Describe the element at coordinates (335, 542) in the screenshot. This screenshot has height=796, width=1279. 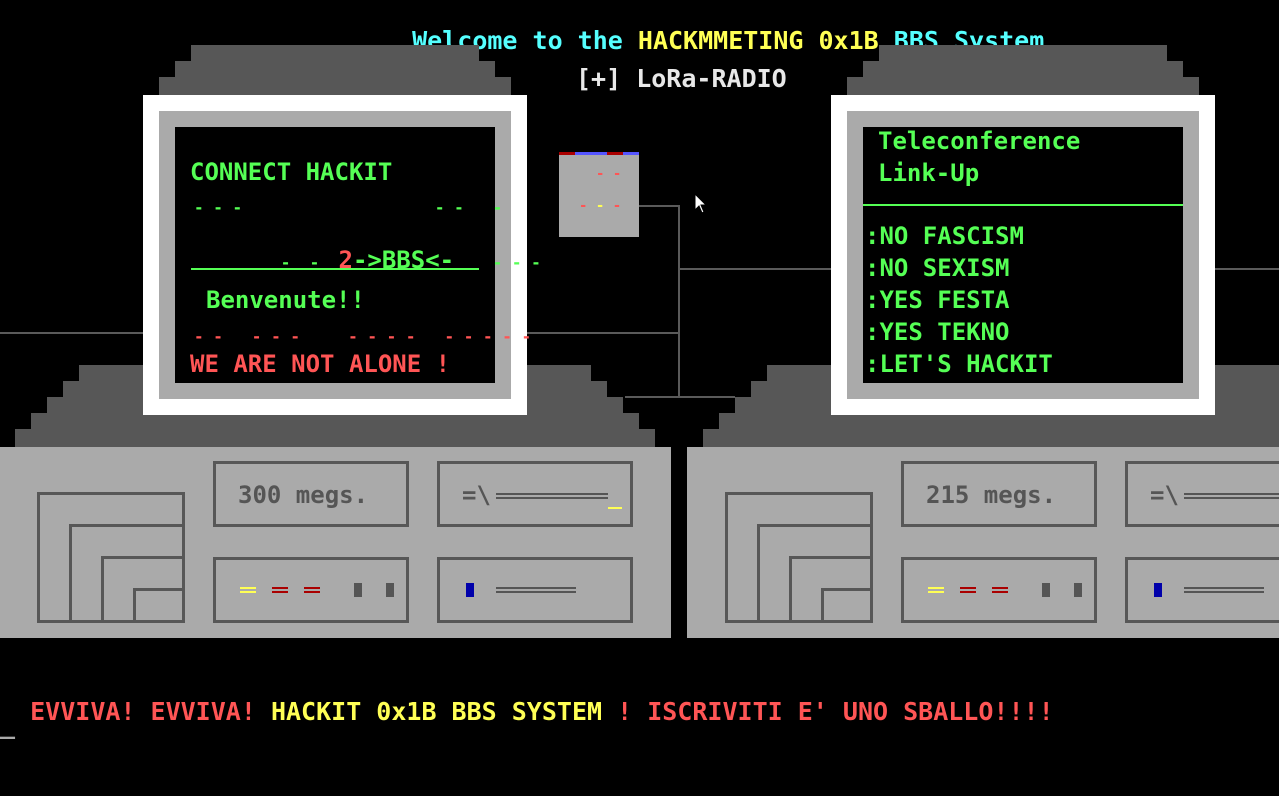
I see `left-system-unit: 300 megs. =\` at that location.